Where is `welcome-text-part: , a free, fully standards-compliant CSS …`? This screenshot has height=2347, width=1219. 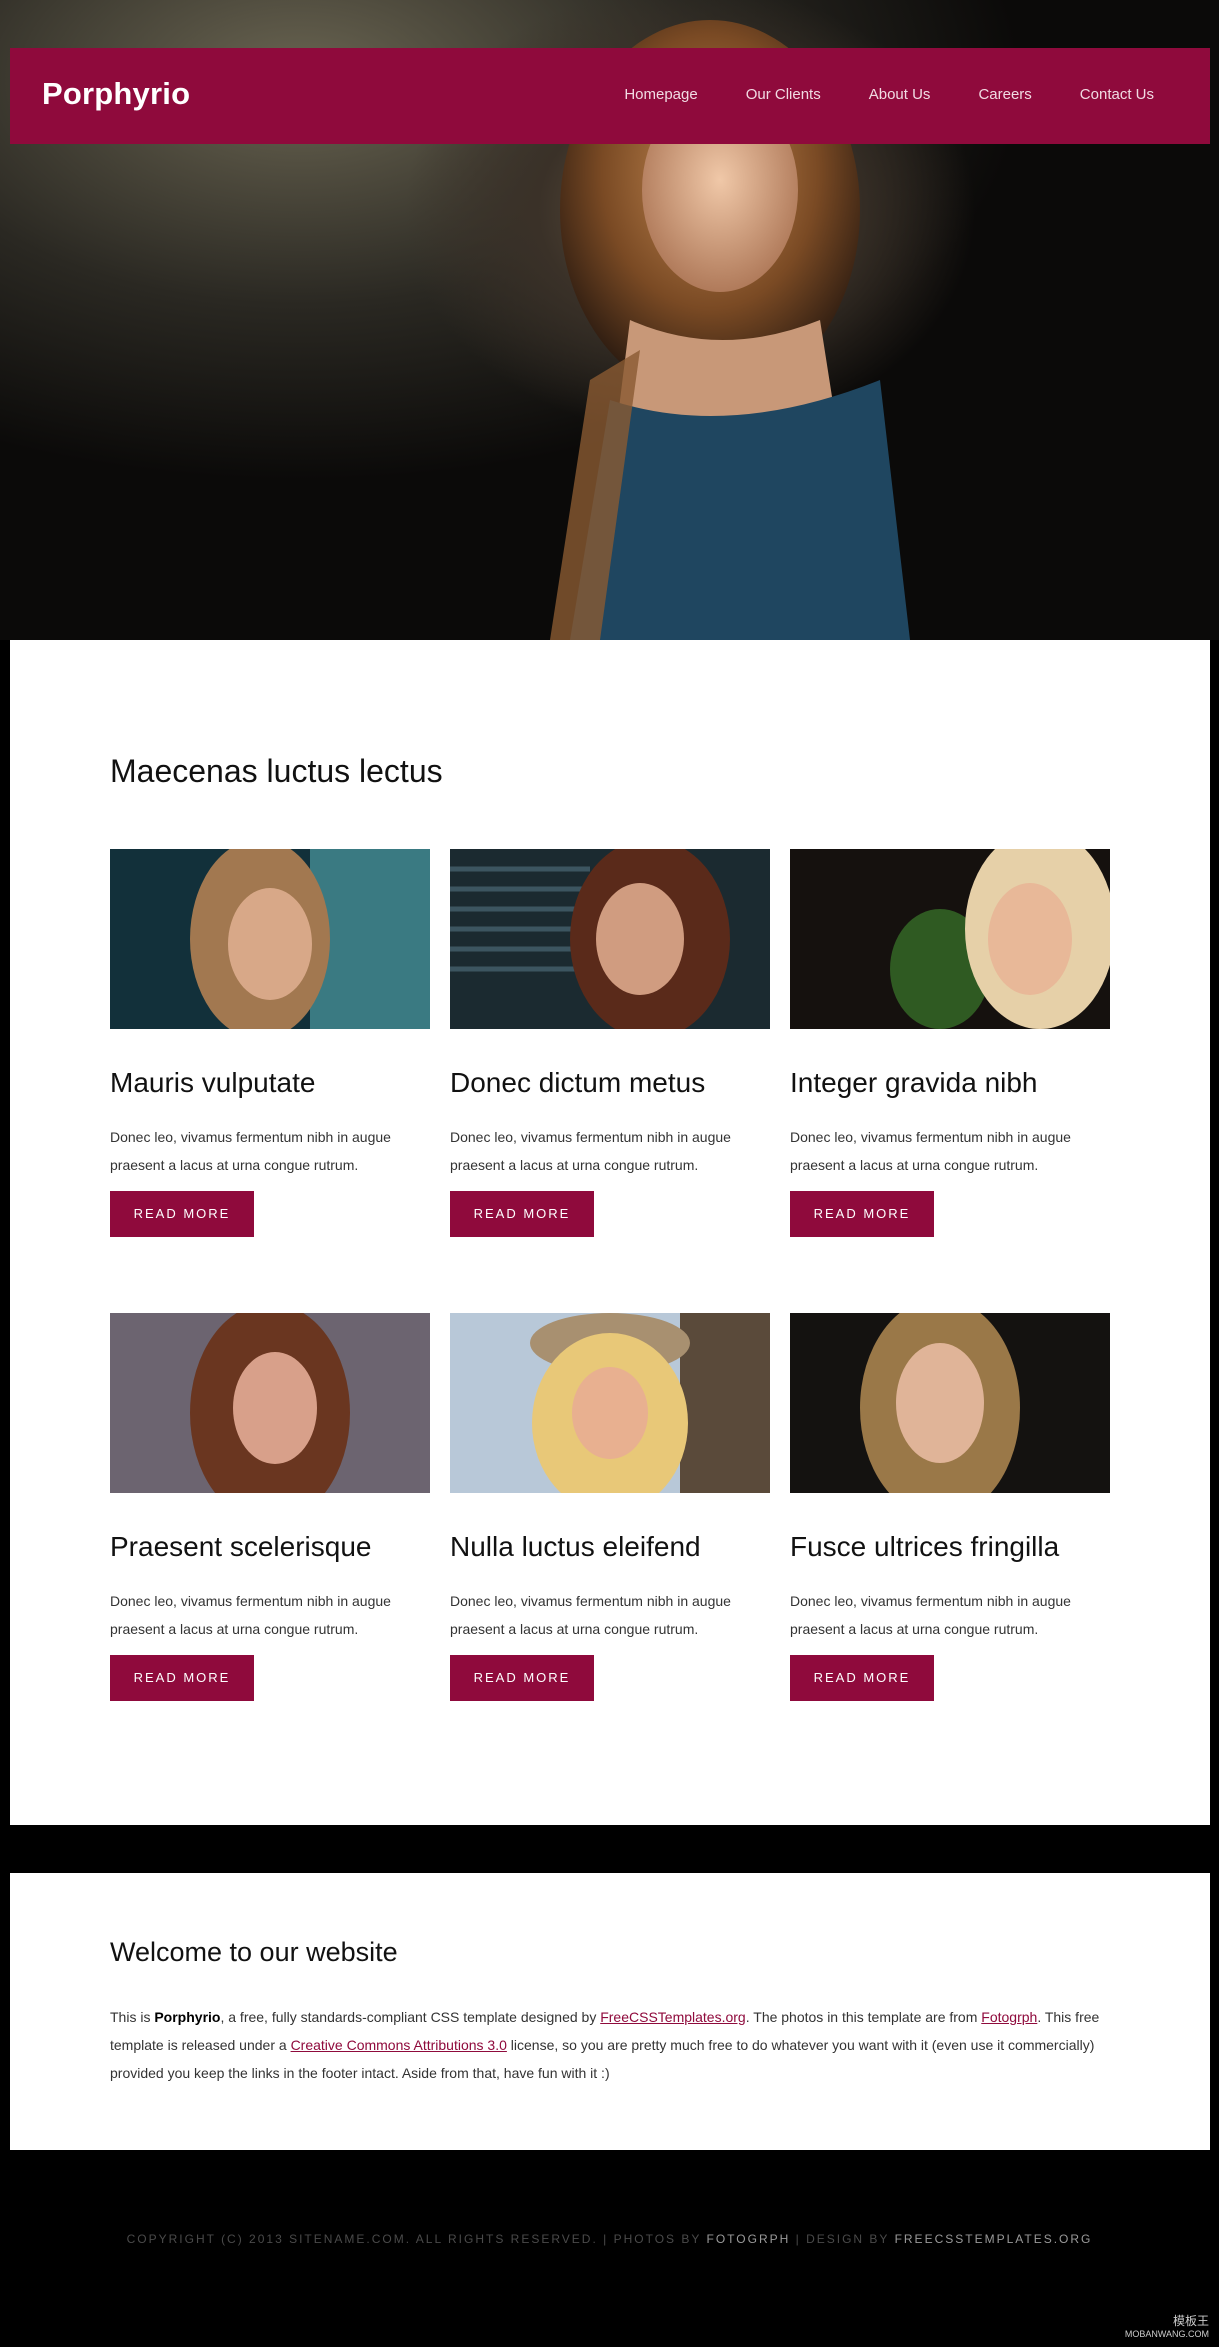
welcome-text-part: , a free, fully standards-compliant CSS … is located at coordinates (410, 2017).